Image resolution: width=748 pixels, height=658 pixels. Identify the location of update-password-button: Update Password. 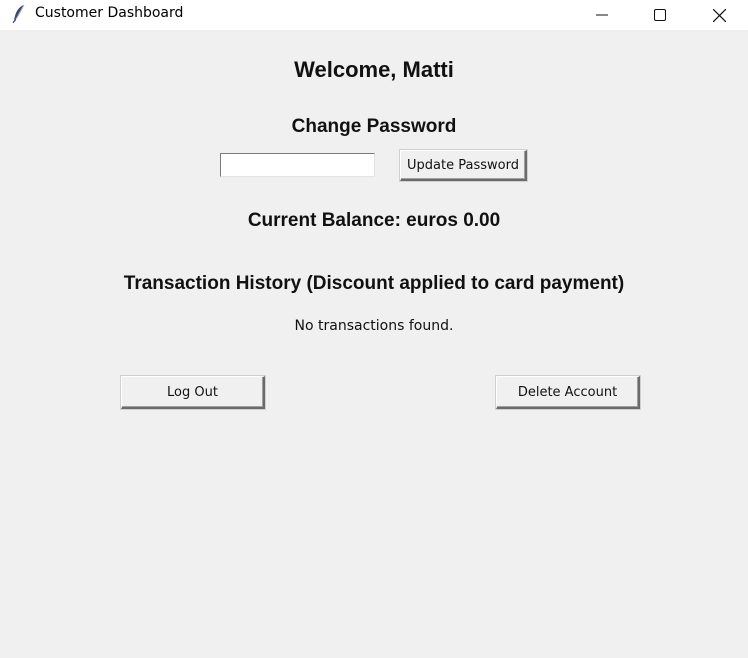
(463, 165).